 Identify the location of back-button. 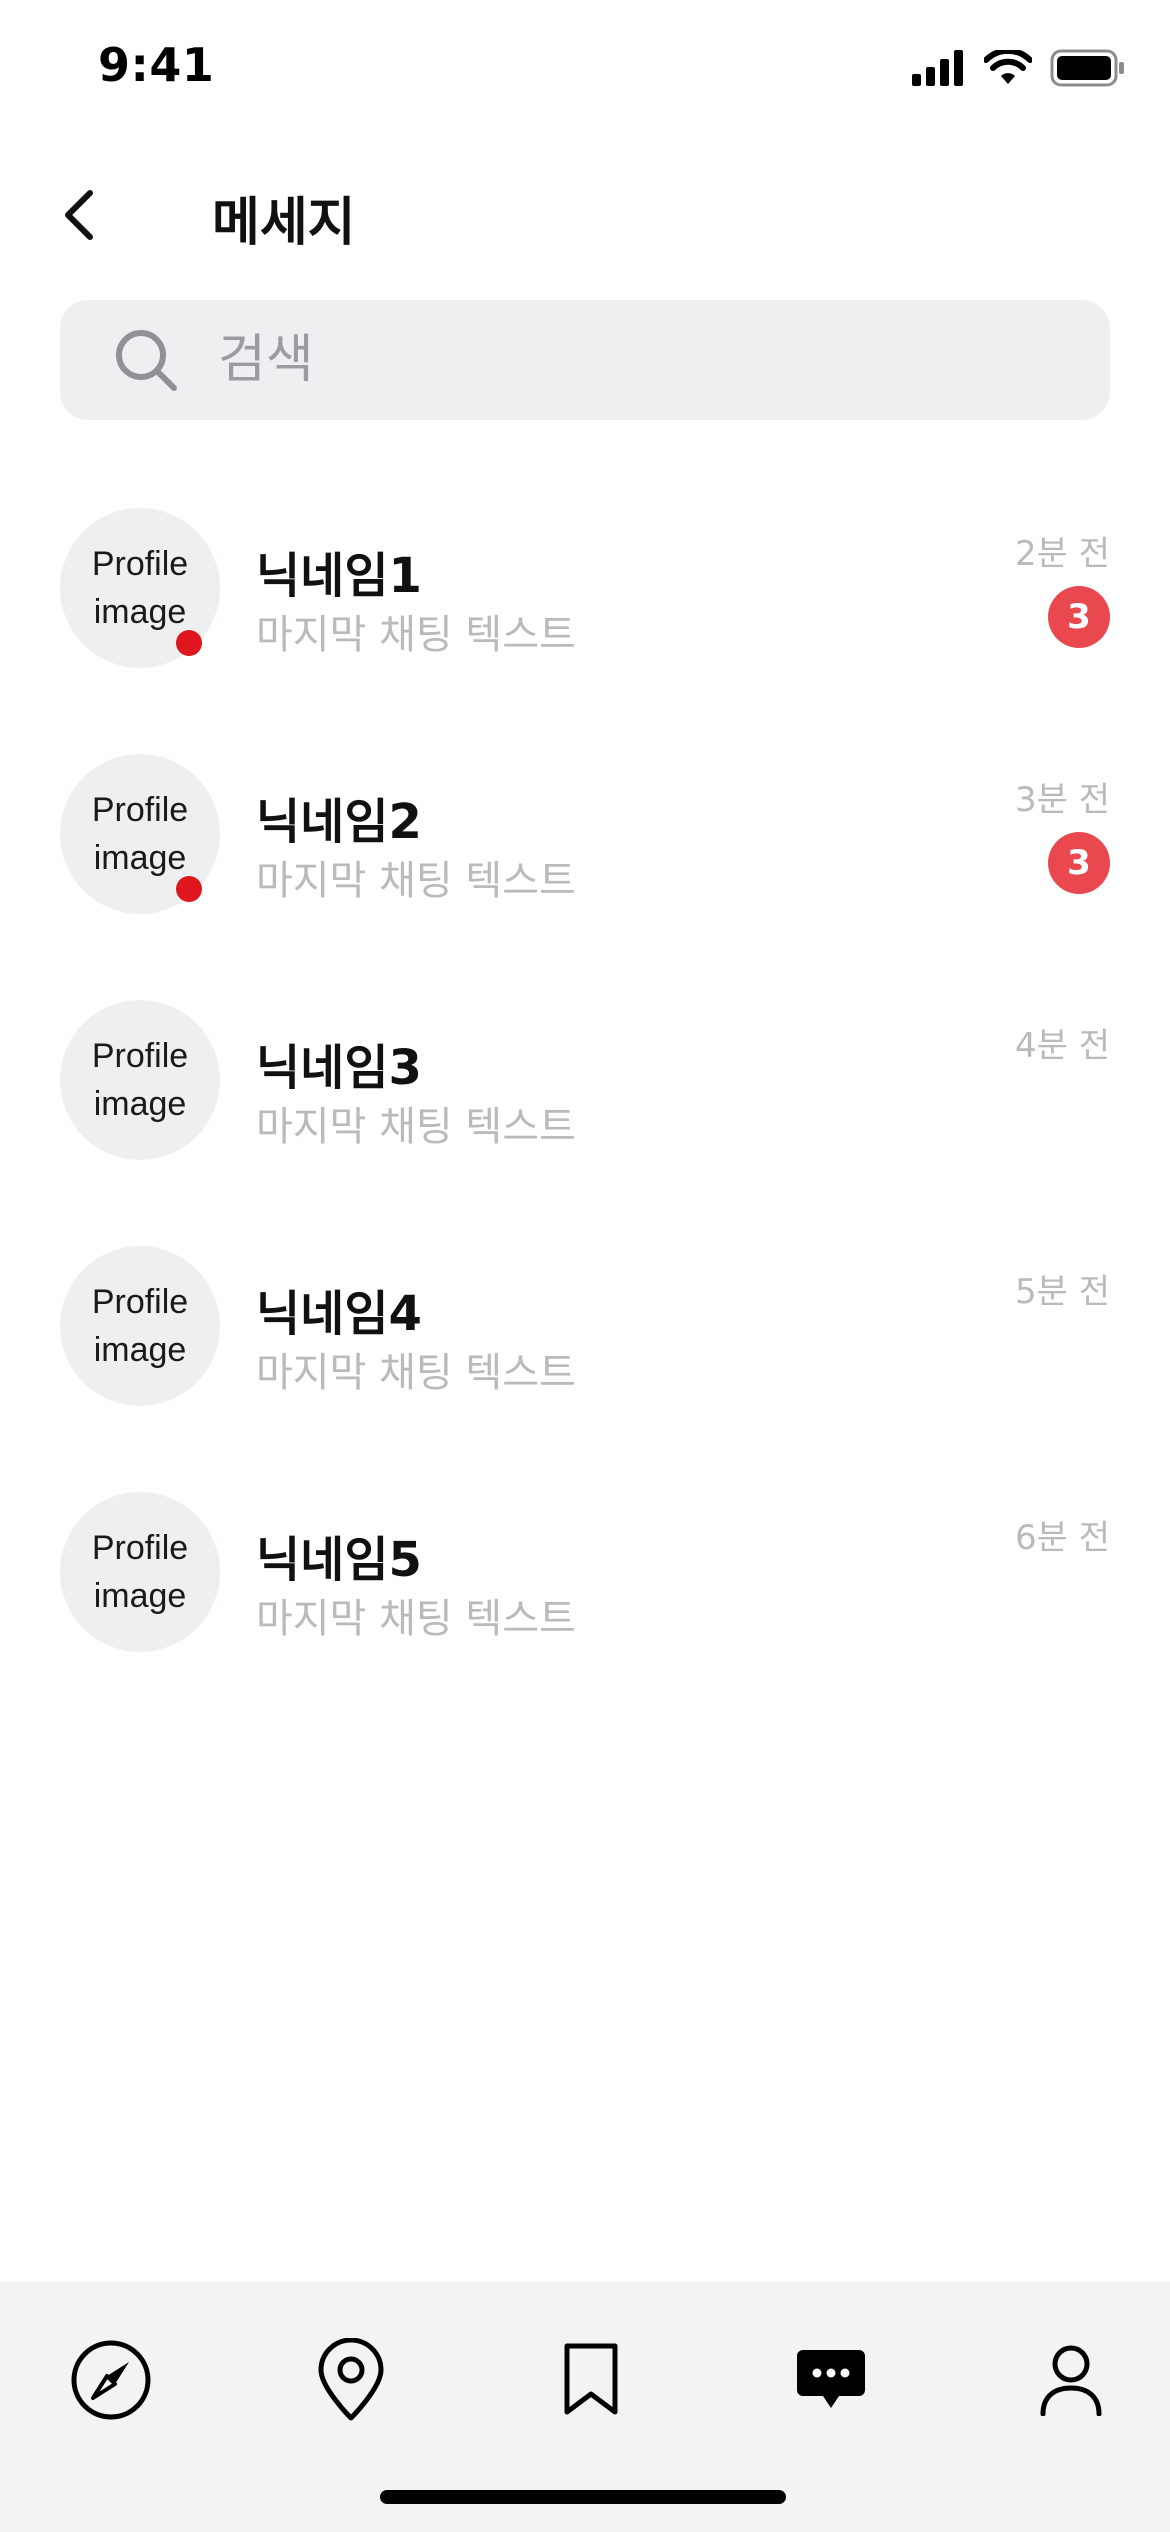
(100, 217).